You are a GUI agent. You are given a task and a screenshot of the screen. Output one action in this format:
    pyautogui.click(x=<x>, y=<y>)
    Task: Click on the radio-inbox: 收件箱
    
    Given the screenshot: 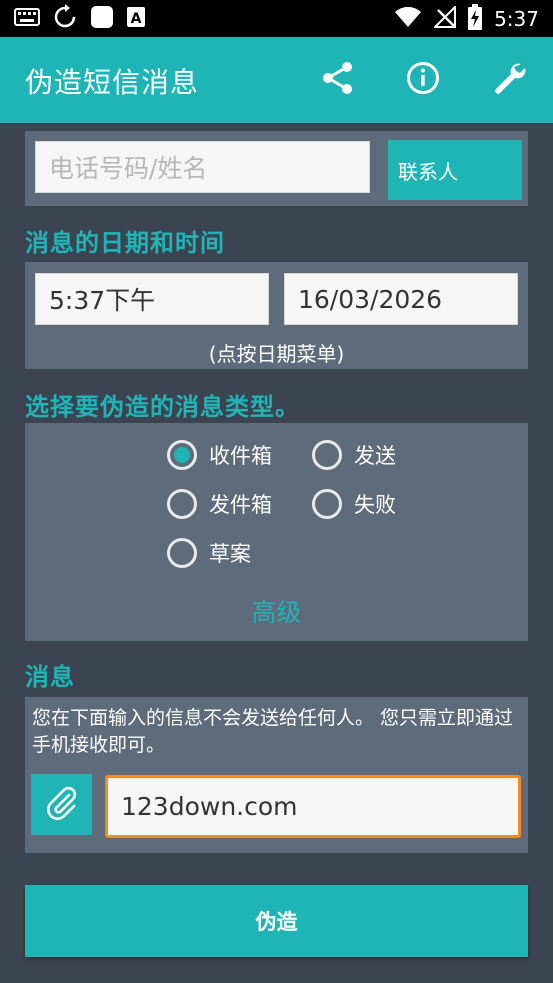 What is the action you would take?
    pyautogui.click(x=219, y=455)
    